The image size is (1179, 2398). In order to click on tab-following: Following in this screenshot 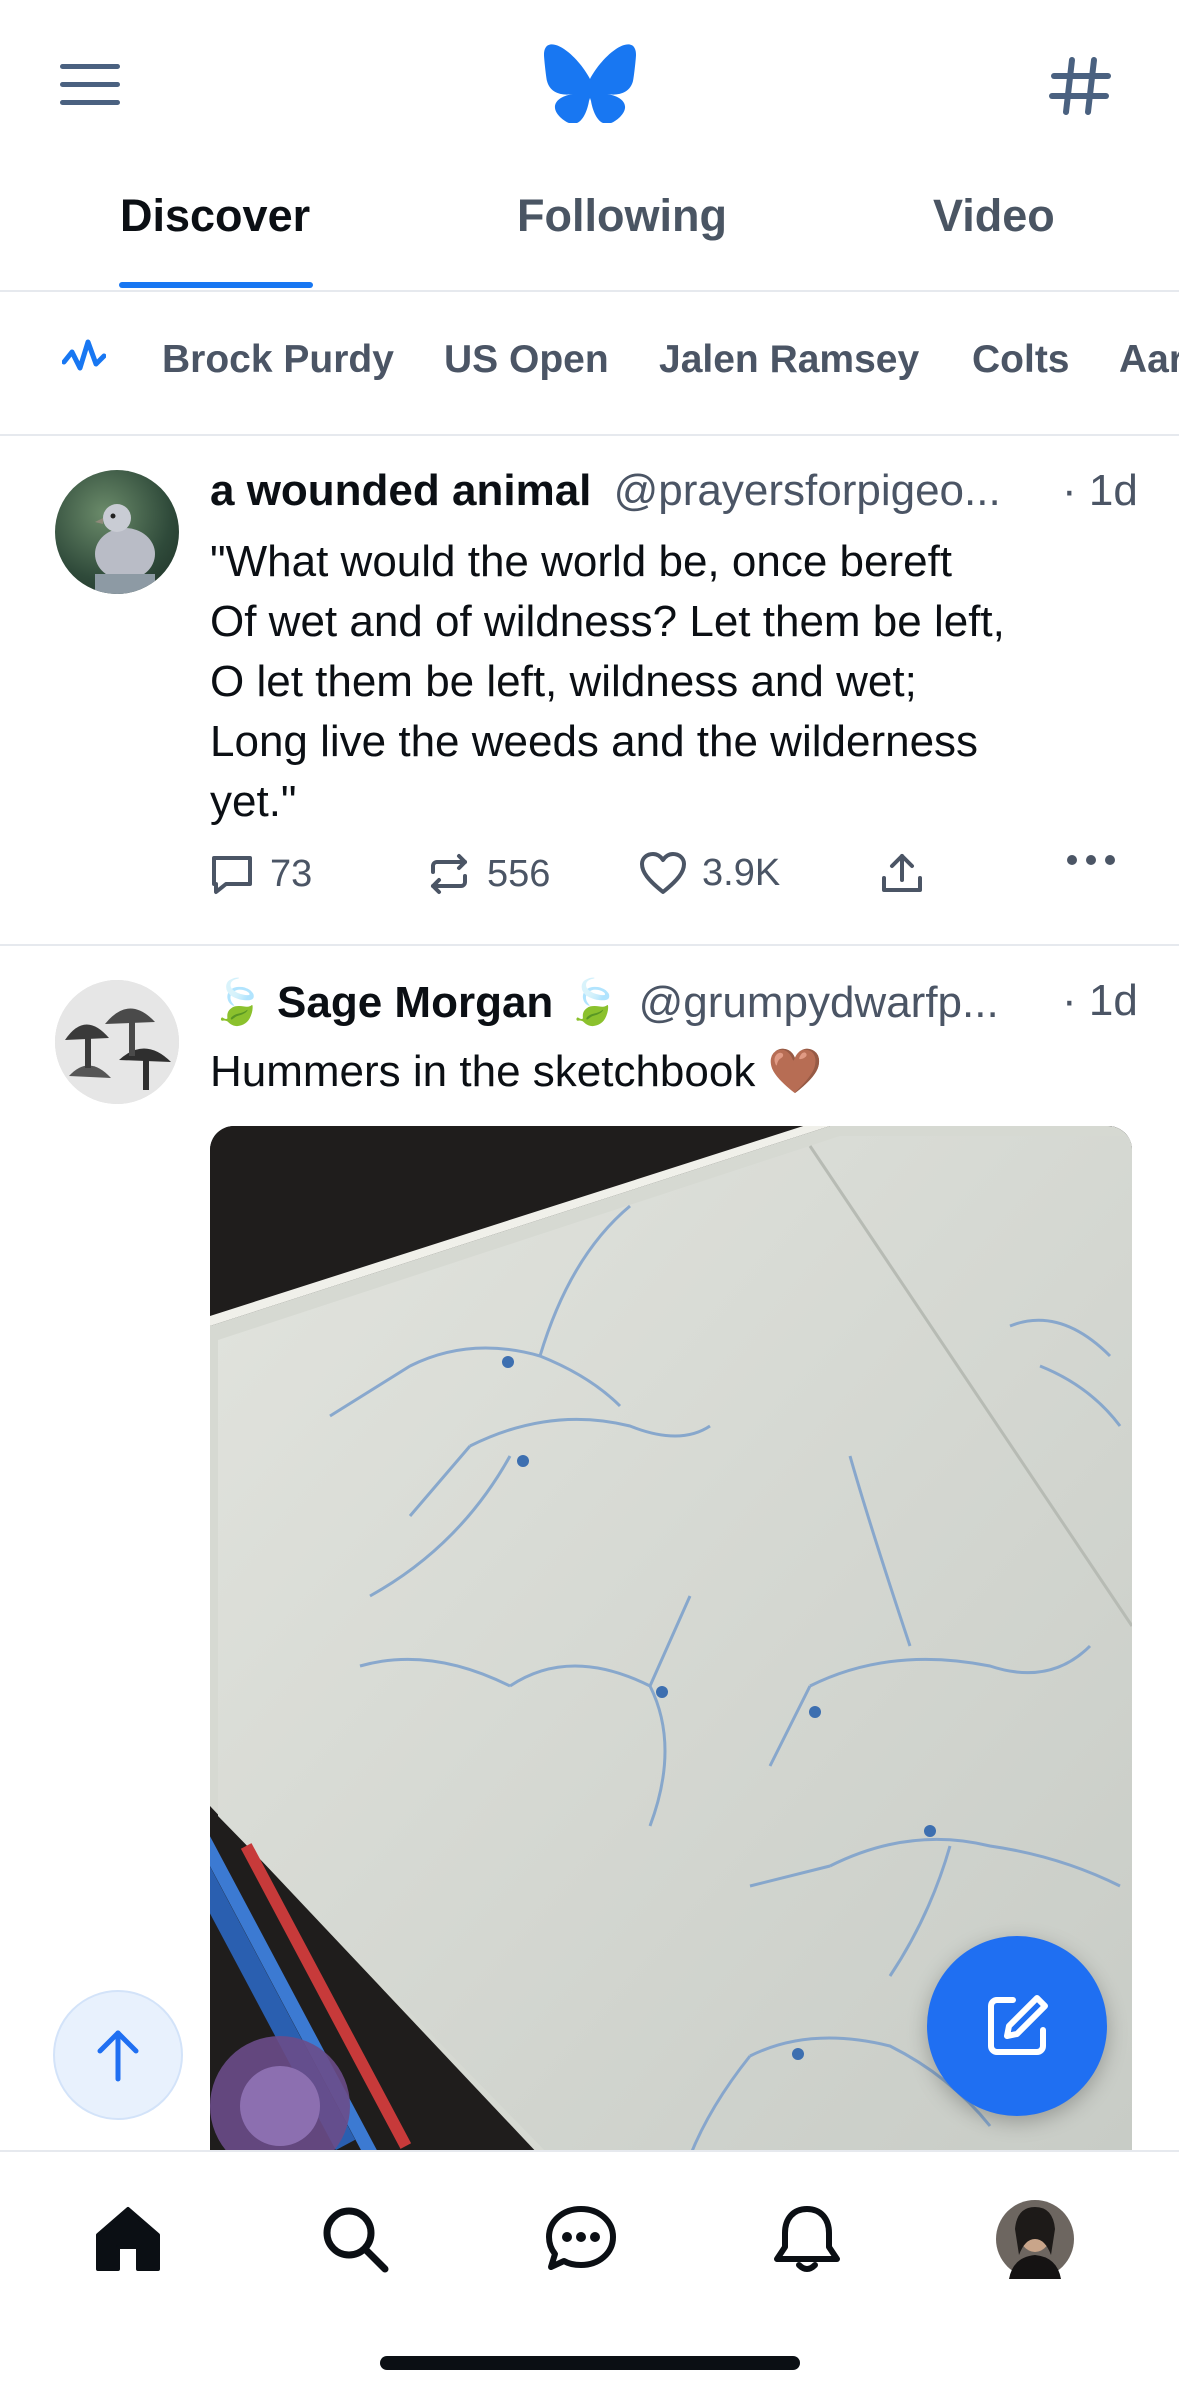, I will do `click(622, 216)`.